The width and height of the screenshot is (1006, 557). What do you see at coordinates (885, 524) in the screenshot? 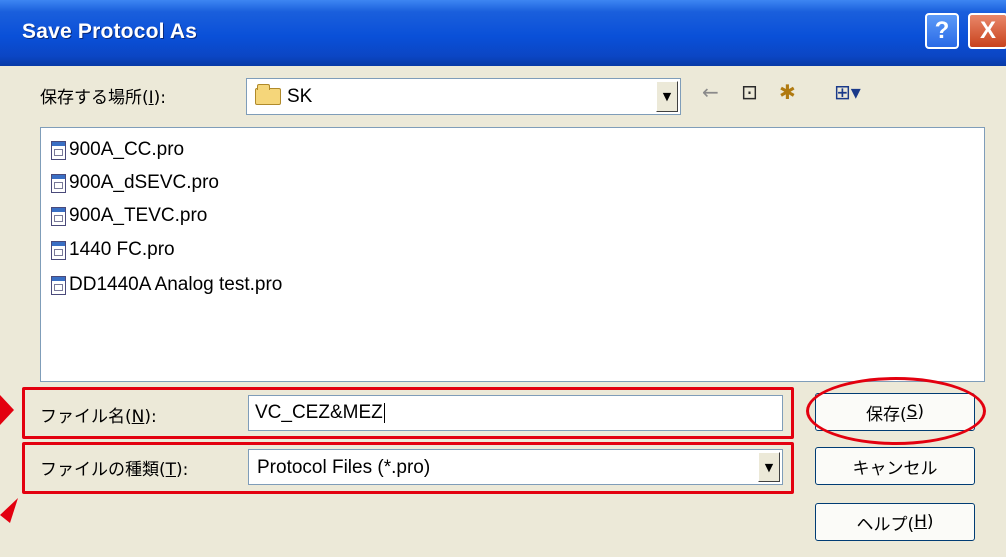
I see `help-label: ヘルプ(` at bounding box center [885, 524].